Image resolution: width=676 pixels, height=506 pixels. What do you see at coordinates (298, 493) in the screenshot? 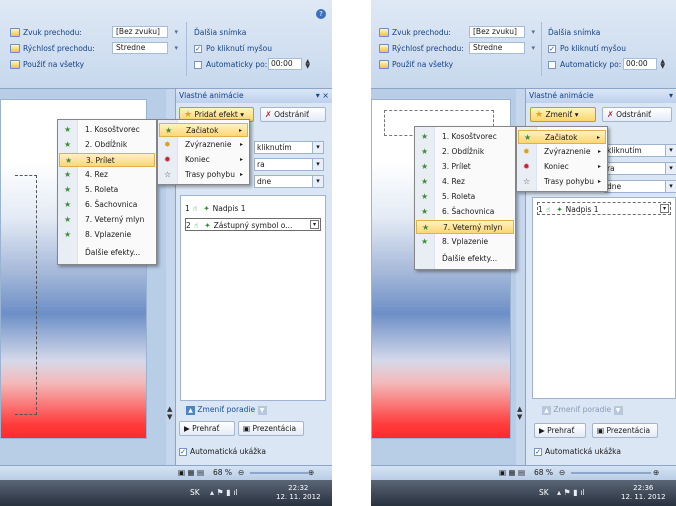
I see `clock: 22:32 12. 11. 2012` at bounding box center [298, 493].